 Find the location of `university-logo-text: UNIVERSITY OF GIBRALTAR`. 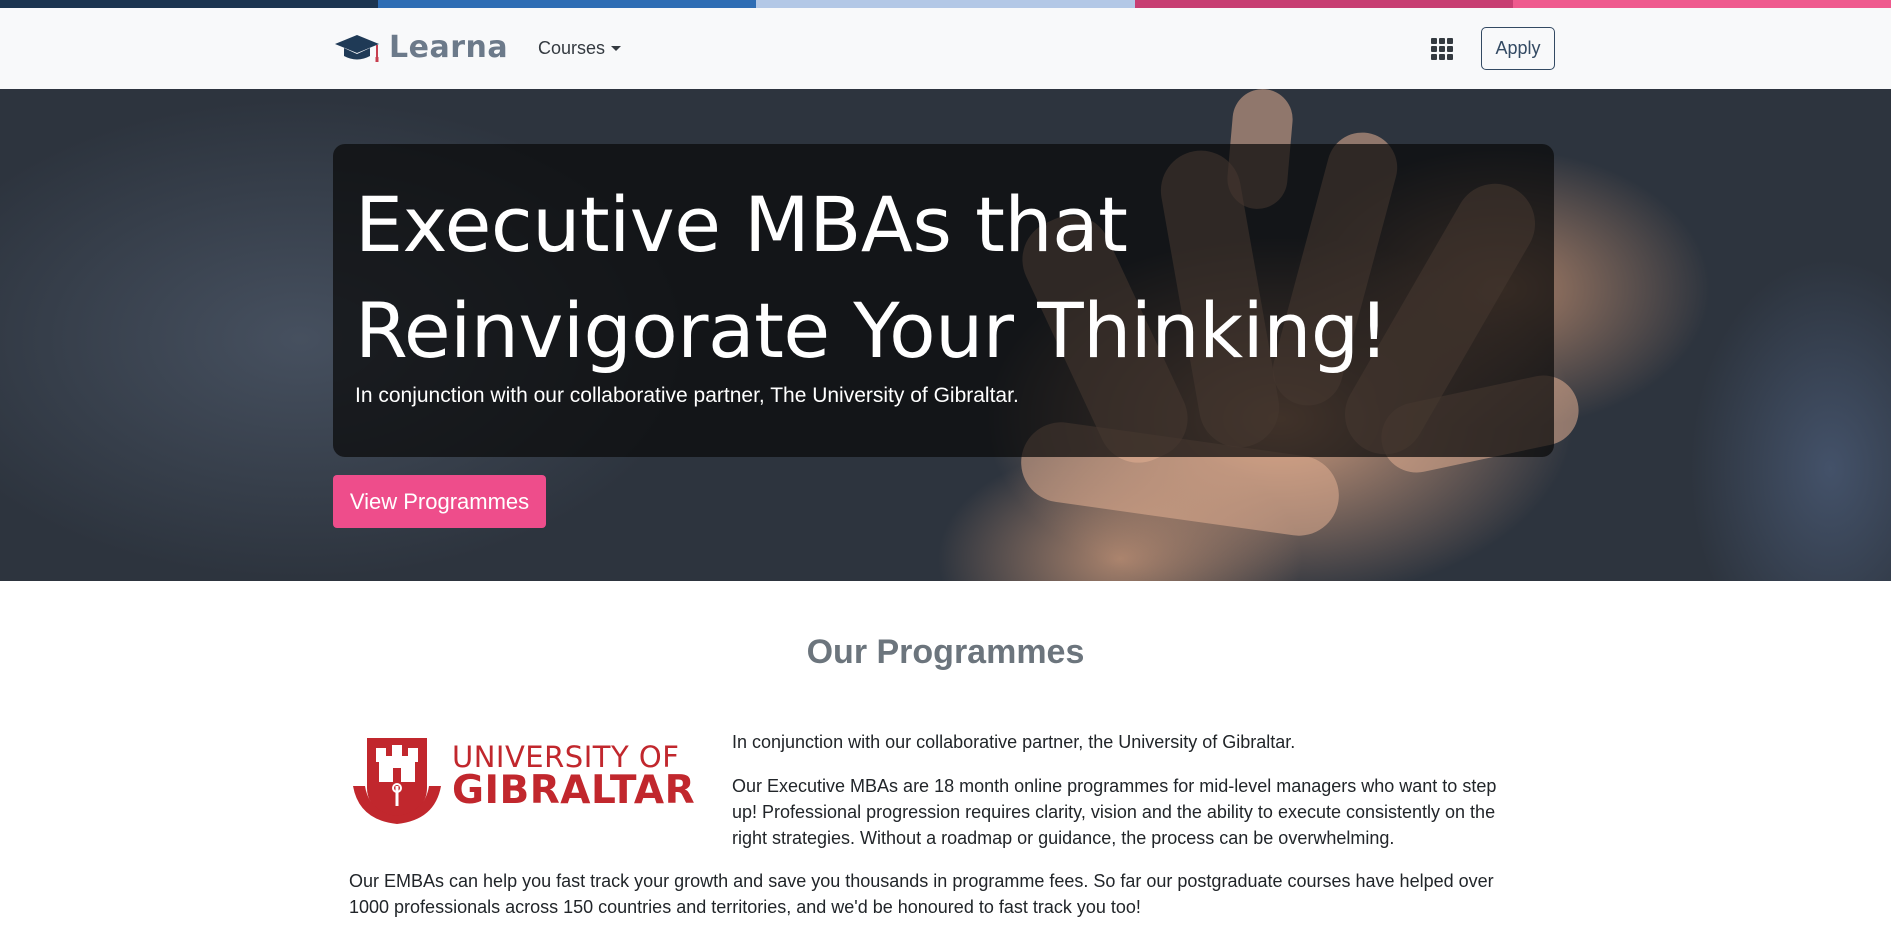

university-logo-text: UNIVERSITY OF GIBRALTAR is located at coordinates (574, 776).